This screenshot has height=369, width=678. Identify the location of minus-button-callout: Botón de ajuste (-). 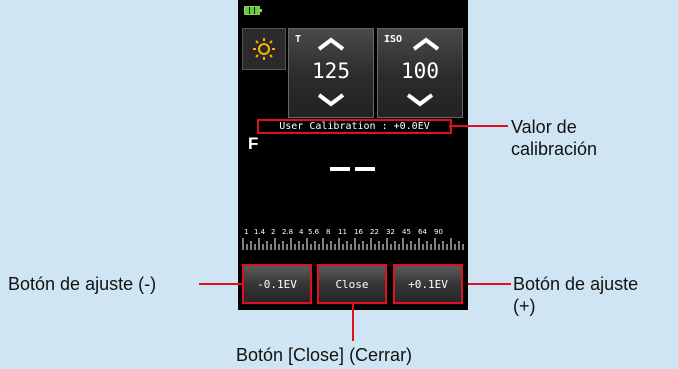
(82, 284).